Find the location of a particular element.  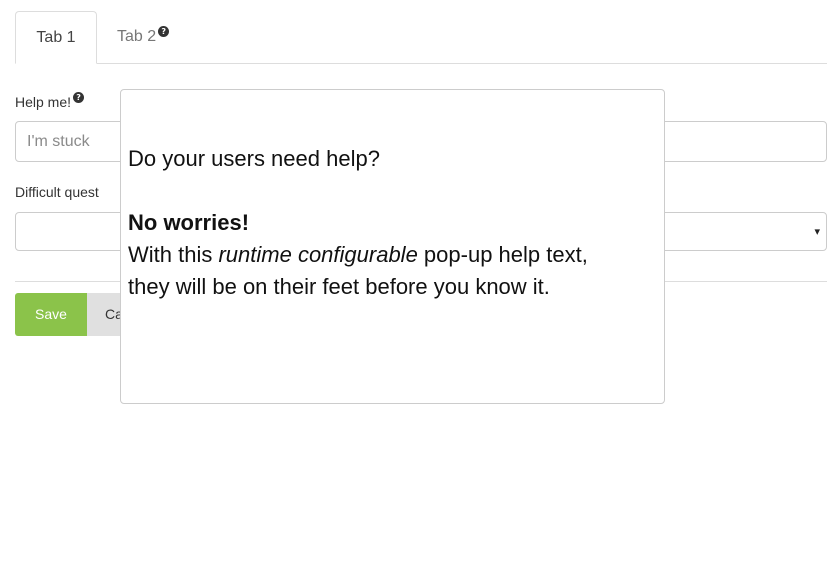

tab-1-label: Tab 1 is located at coordinates (56, 37).